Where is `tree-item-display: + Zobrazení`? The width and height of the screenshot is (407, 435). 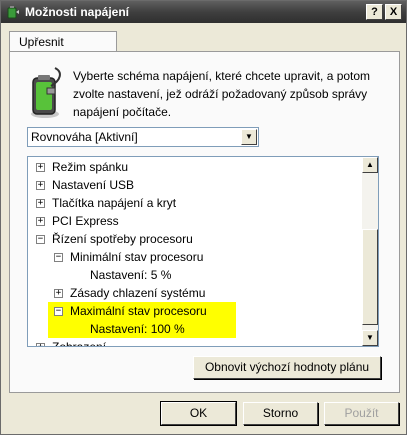
tree-item-display: + Zobrazení is located at coordinates (71, 342).